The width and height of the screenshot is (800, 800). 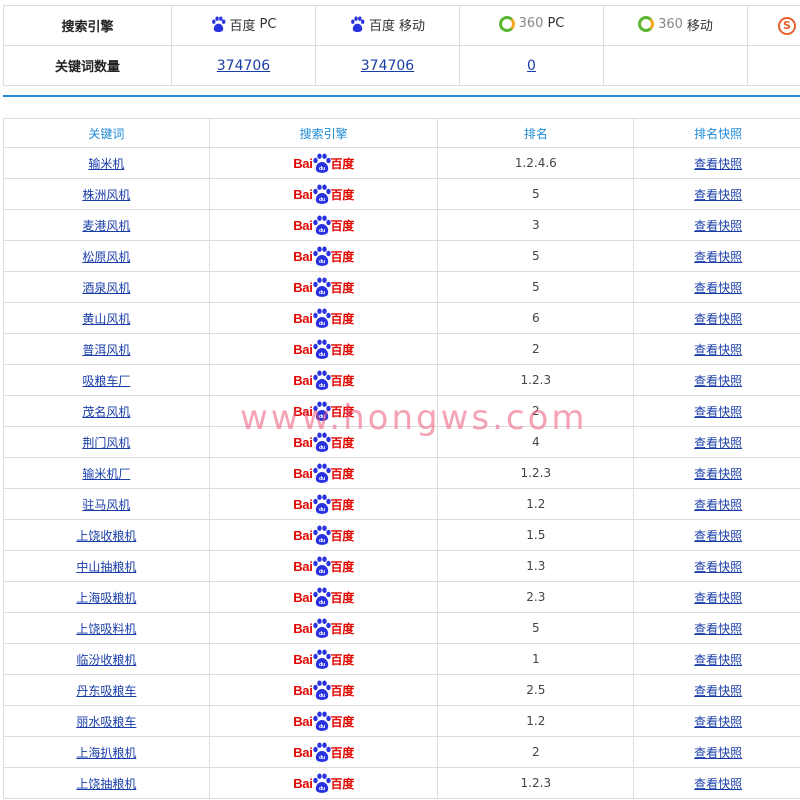 I want to click on table-row: 上海吸粮机 Bai du 百度 2.3 查看快照, so click(x=401, y=597).